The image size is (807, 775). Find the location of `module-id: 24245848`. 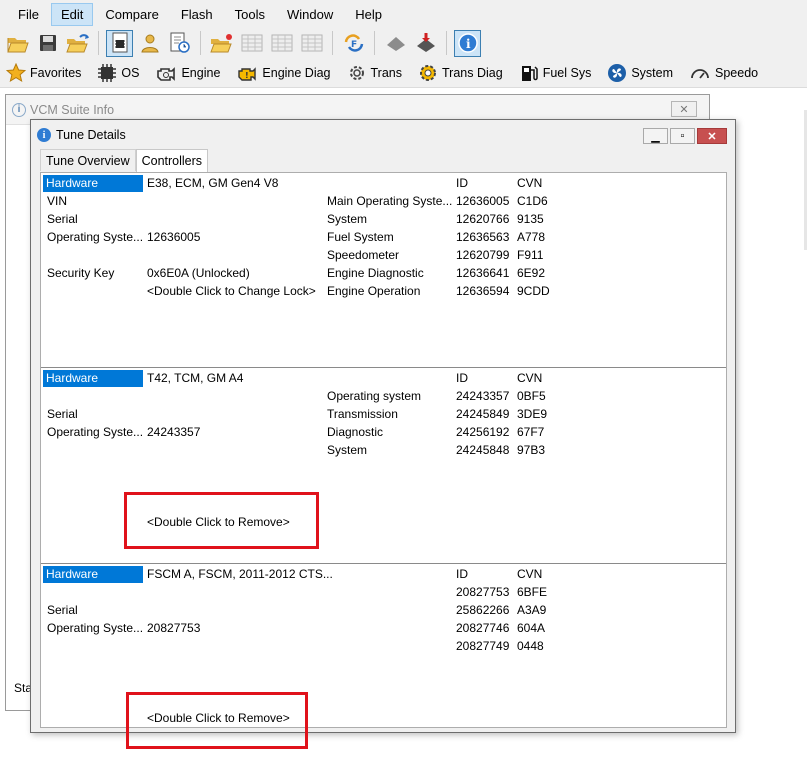

module-id: 24245848 is located at coordinates (483, 450).